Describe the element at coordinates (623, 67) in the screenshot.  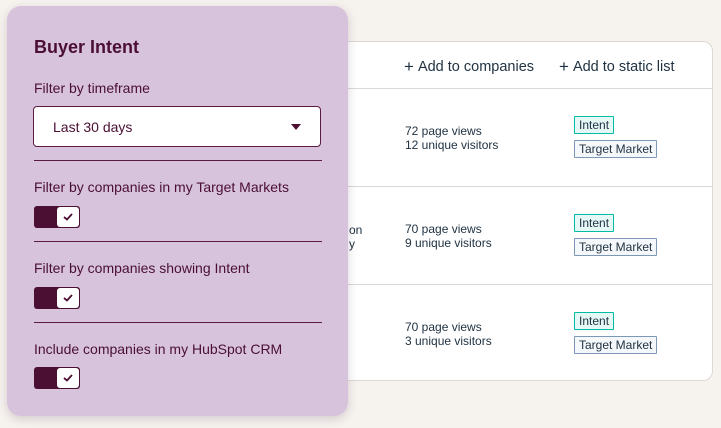
I see `add-to-static-list-label: Add to static list` at that location.